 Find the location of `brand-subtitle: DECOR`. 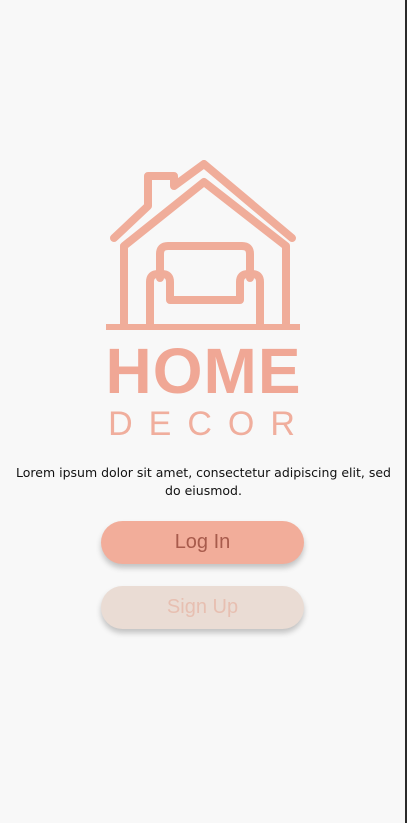

brand-subtitle: DECOR is located at coordinates (209, 424).